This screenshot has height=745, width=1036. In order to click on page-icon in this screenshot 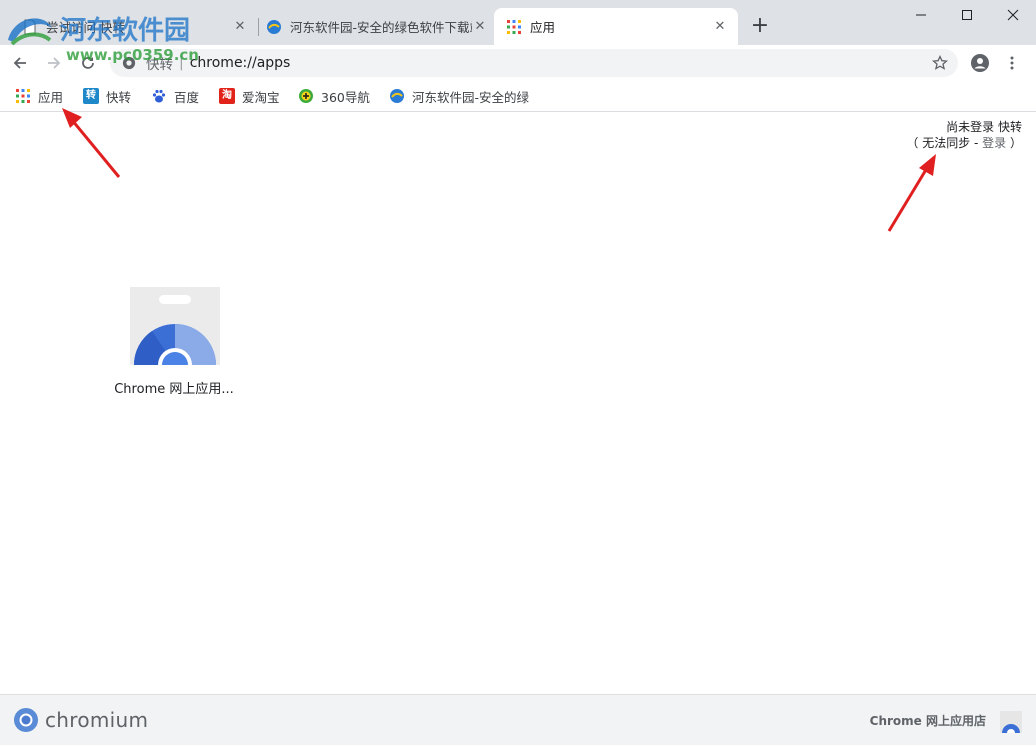, I will do `click(30, 26)`.